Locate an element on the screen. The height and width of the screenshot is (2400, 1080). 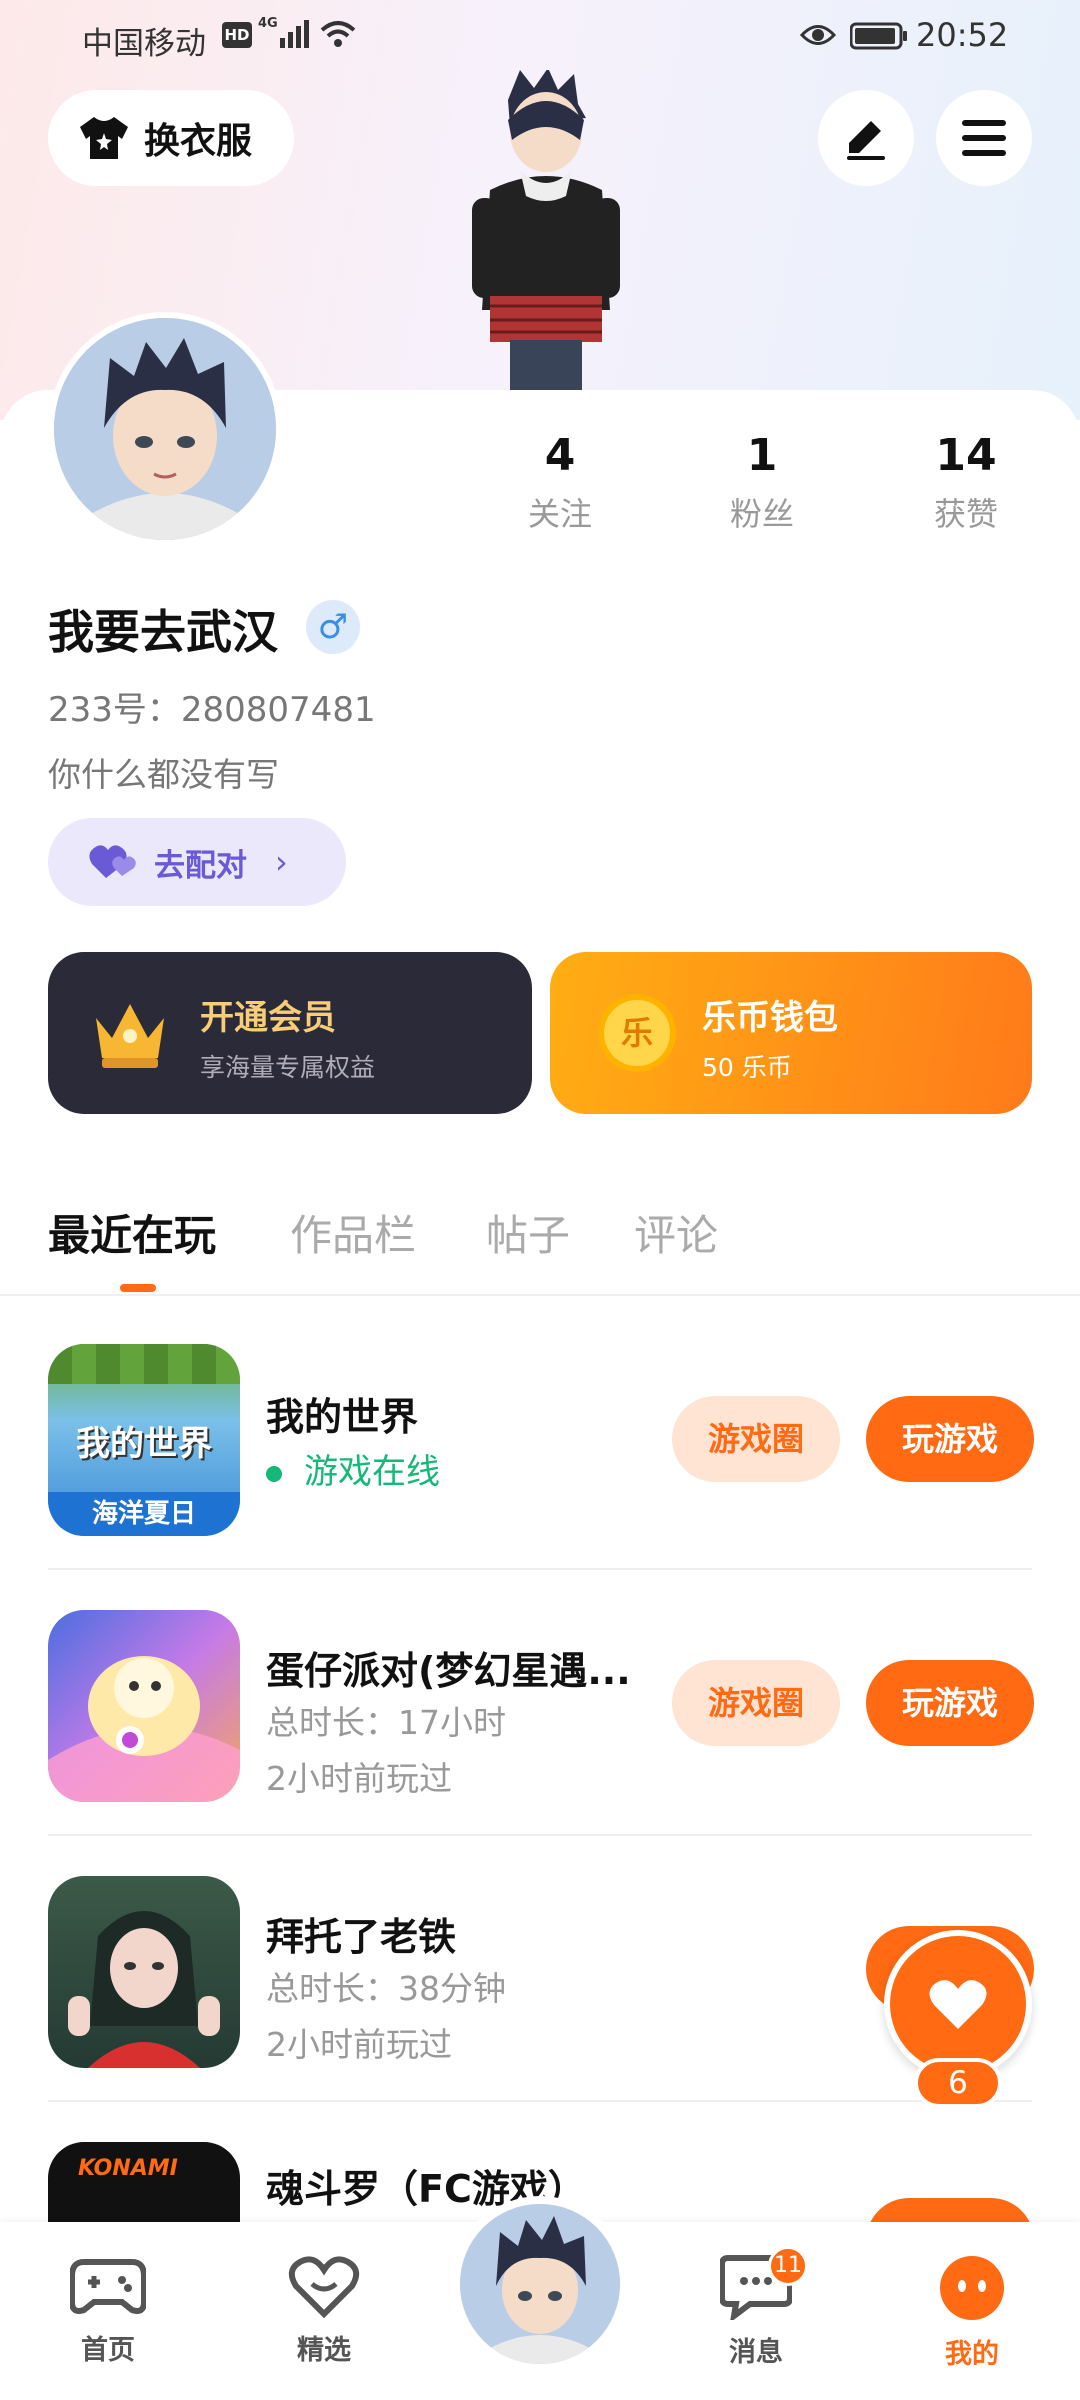
content-tabs: 最近在玩 作品栏 帖子 评论 is located at coordinates (540, 1243).